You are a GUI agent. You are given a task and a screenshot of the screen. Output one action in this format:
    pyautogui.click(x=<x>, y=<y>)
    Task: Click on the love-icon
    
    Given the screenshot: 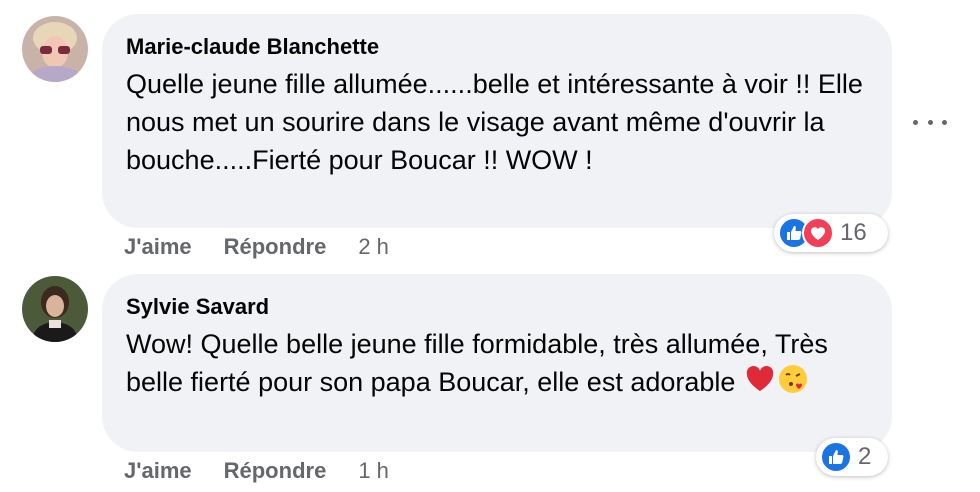 What is the action you would take?
    pyautogui.click(x=818, y=233)
    